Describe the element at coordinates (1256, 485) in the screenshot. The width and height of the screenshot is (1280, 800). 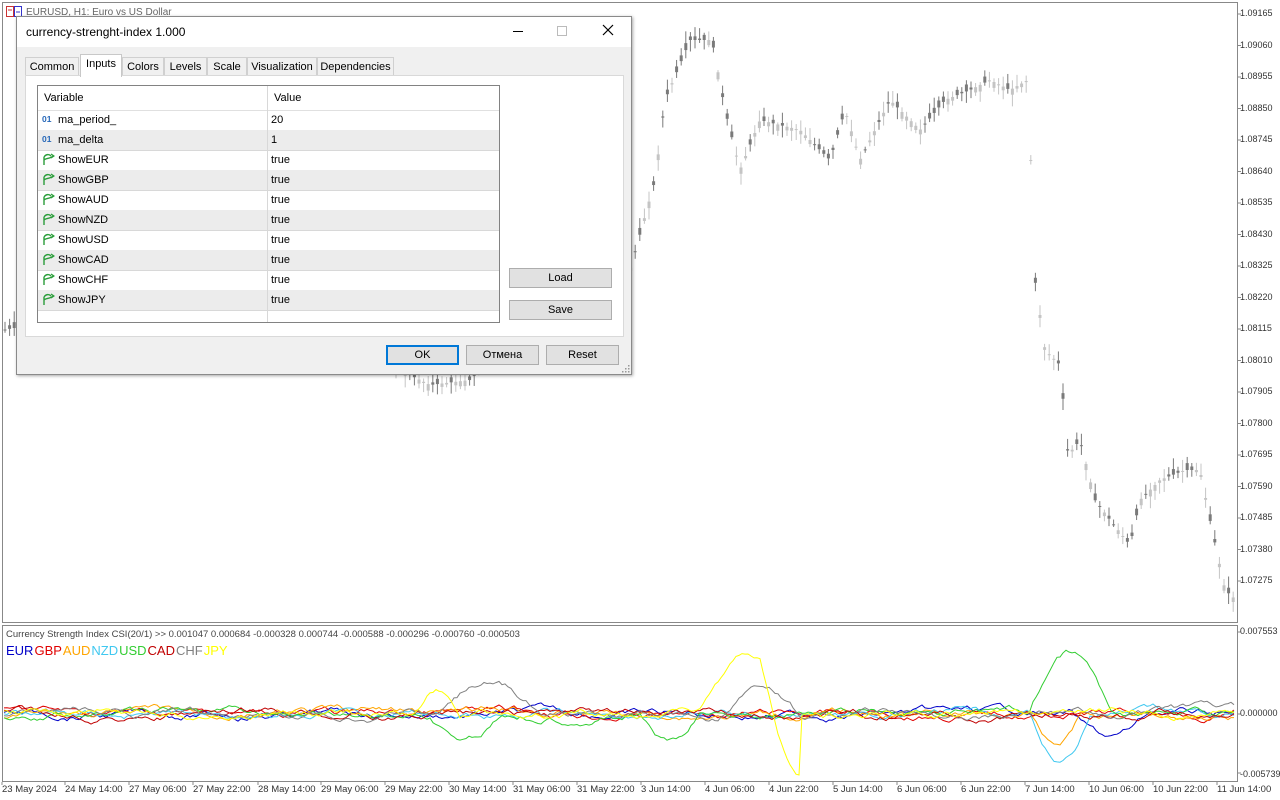
I see `price-axis-label: 1.07590` at that location.